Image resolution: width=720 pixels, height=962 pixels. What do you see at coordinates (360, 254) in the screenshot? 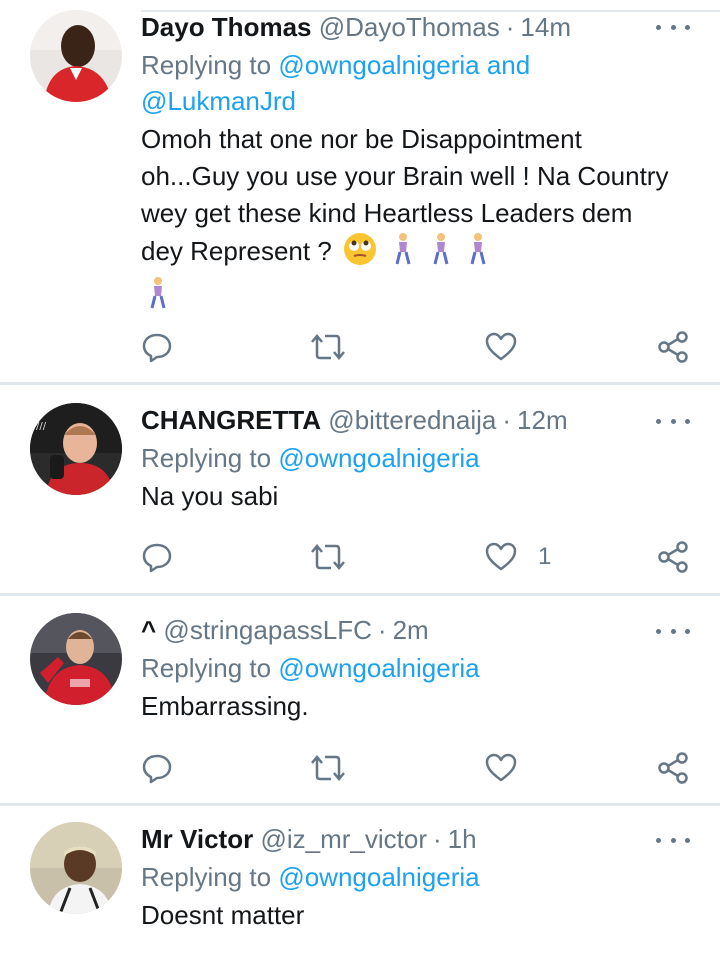
I see `face-with-rolling-eyes-emoji` at bounding box center [360, 254].